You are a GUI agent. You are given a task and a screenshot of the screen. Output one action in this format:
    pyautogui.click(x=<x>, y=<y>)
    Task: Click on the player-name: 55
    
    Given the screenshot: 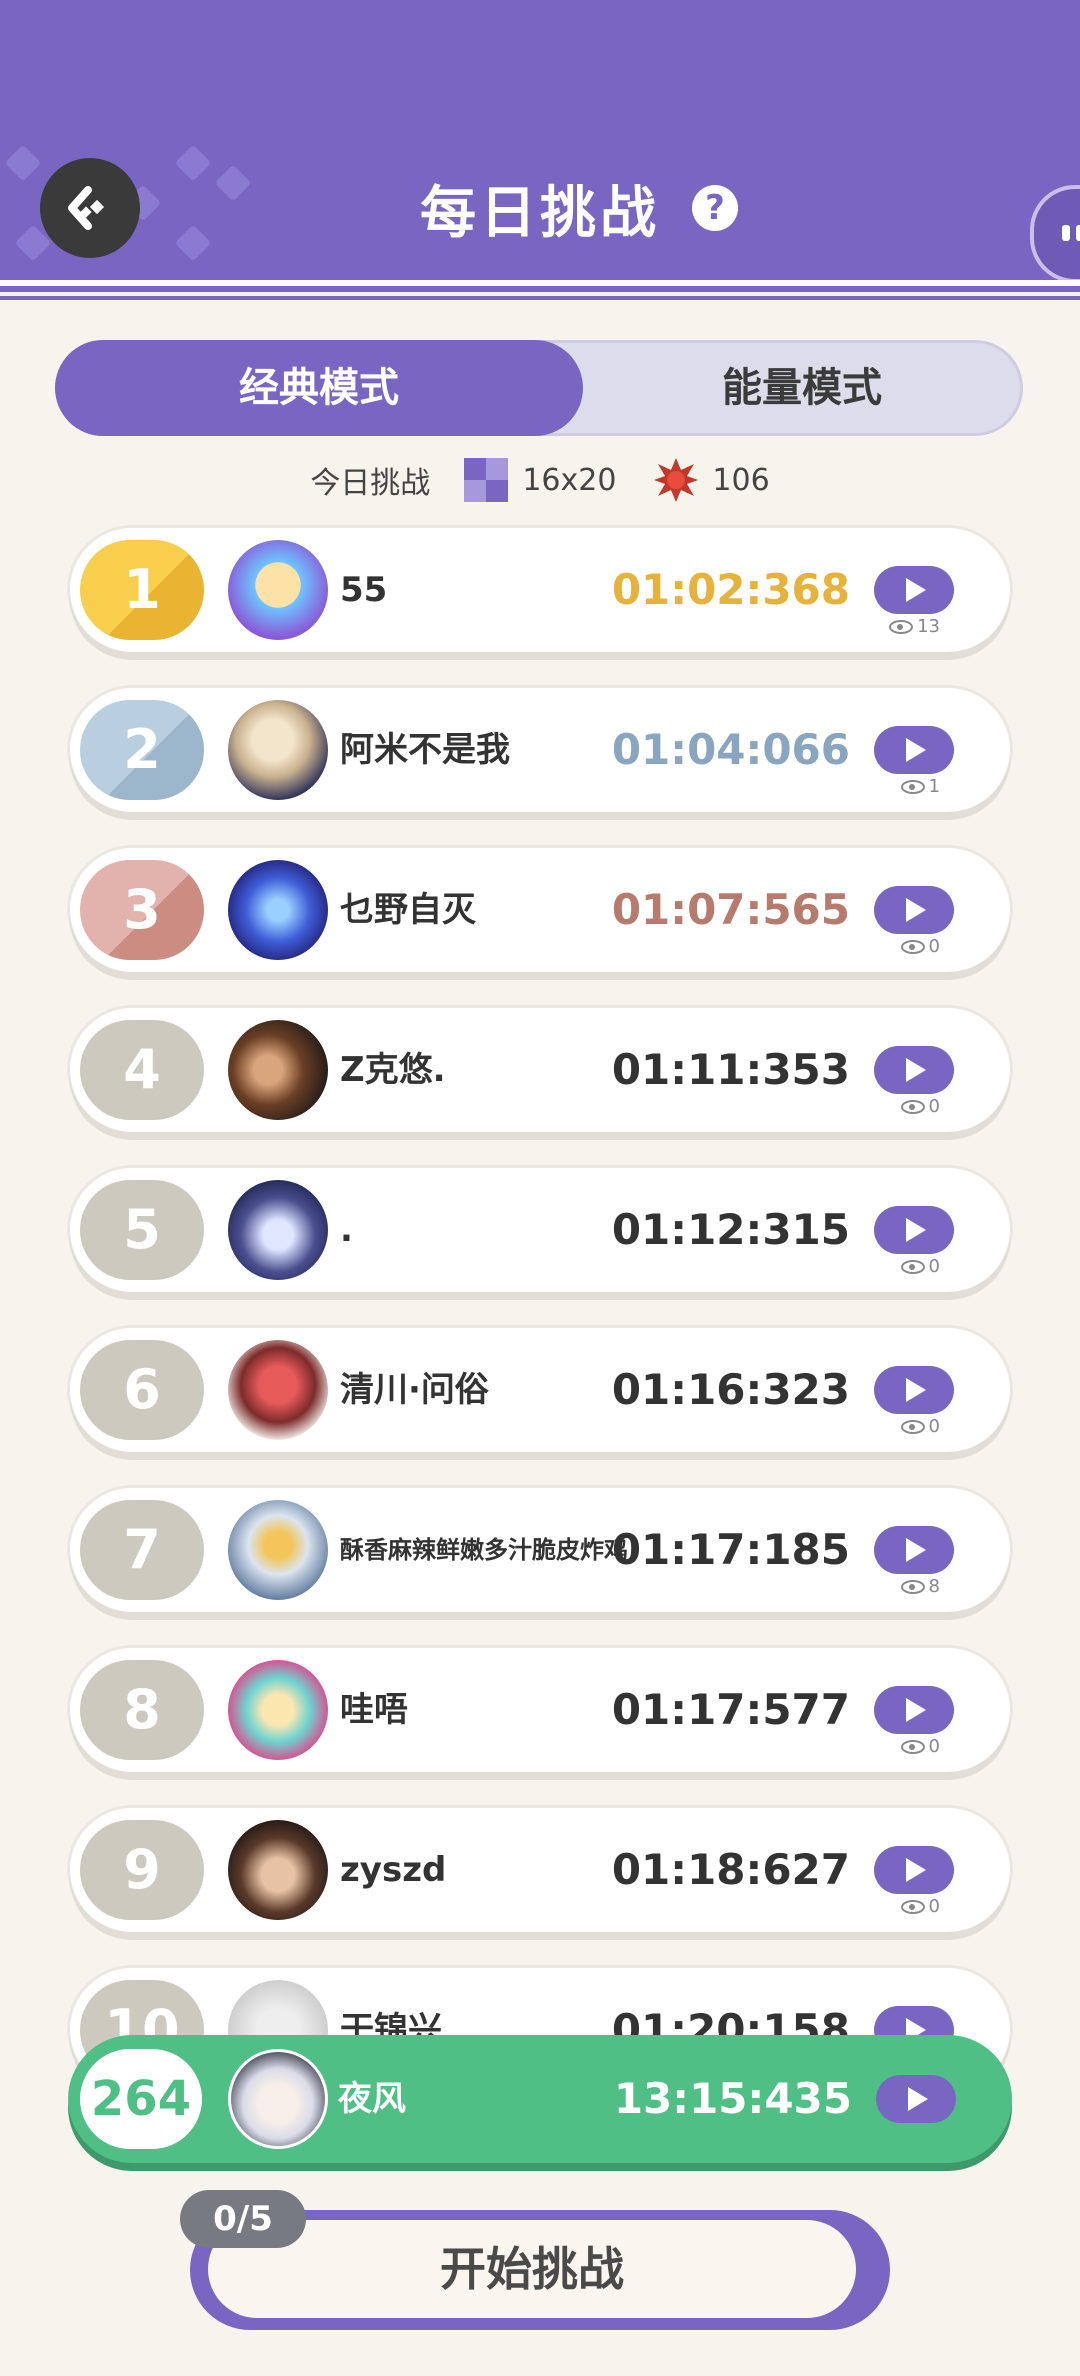 What is the action you would take?
    pyautogui.click(x=364, y=590)
    